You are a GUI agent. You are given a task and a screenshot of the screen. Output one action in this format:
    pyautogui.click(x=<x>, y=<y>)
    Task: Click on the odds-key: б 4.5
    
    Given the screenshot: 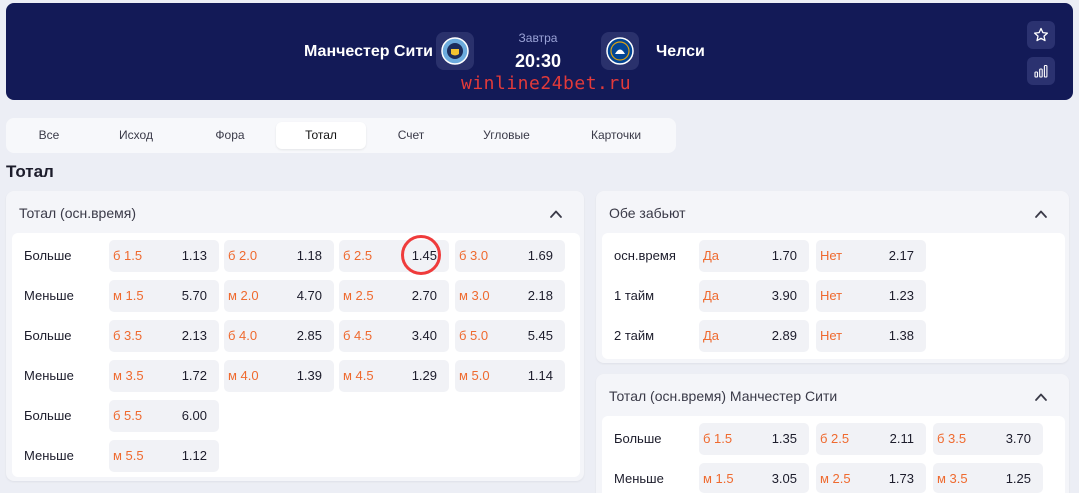 What is the action you would take?
    pyautogui.click(x=358, y=335)
    